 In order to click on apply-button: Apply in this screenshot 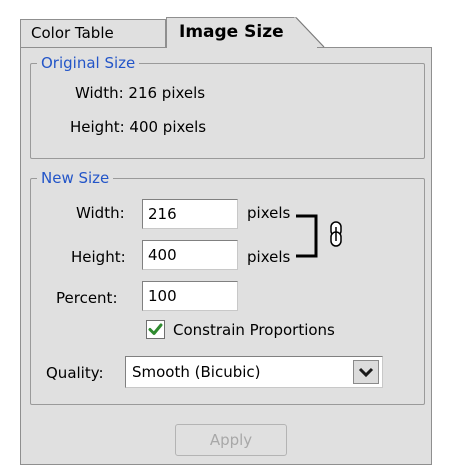, I will do `click(231, 440)`.